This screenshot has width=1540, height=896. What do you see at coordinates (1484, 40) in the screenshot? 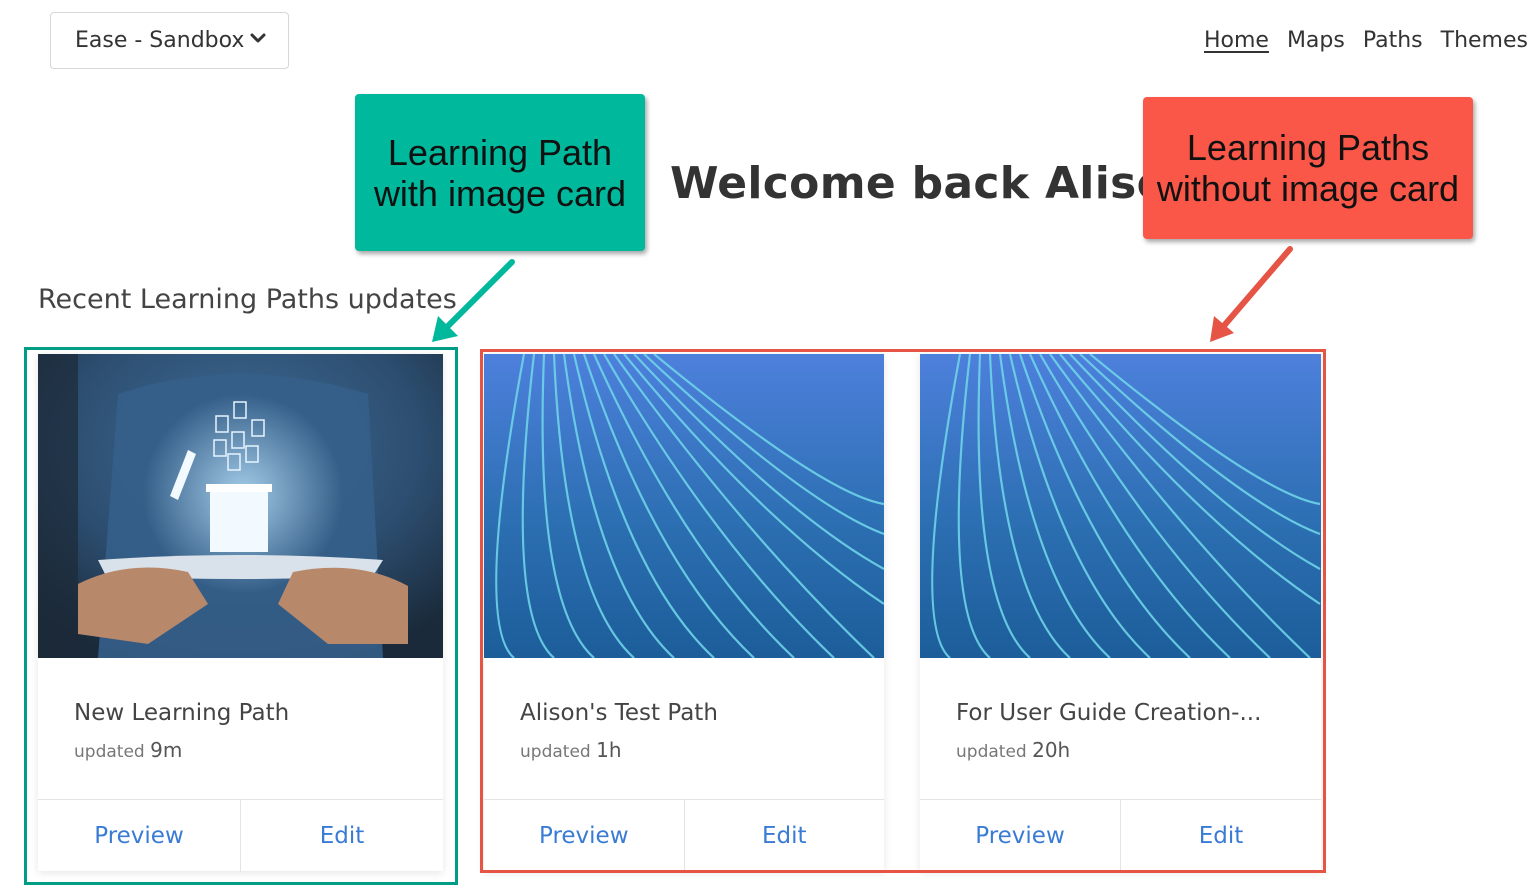
I see `nav-themes: Themes` at bounding box center [1484, 40].